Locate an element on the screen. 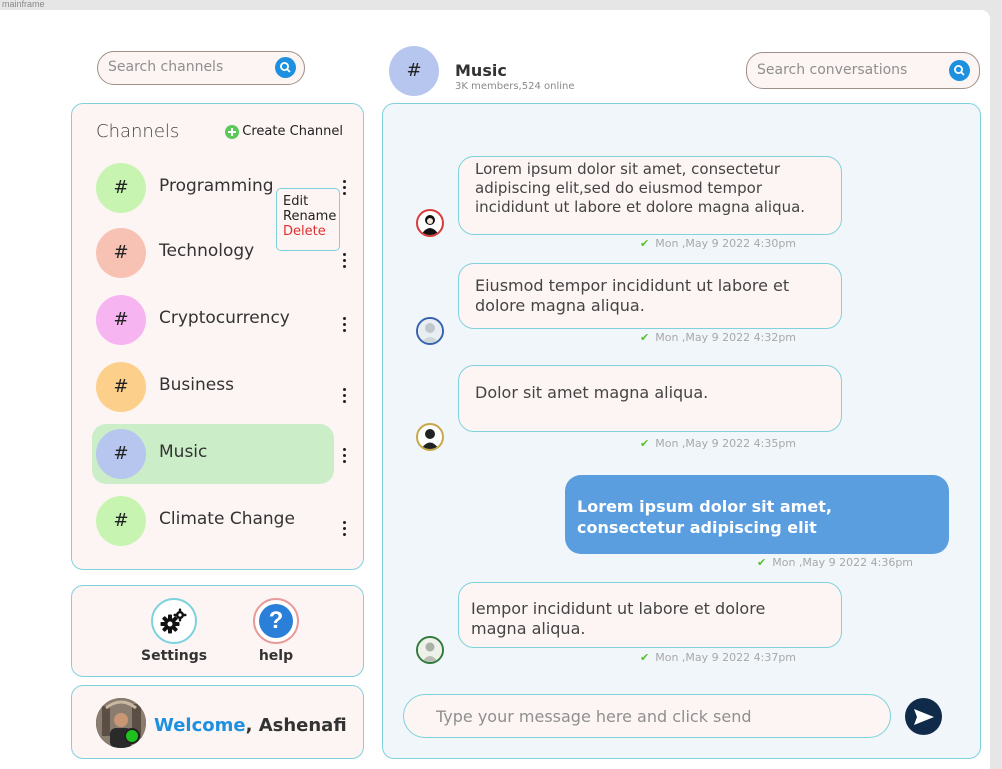 Image resolution: width=1002 pixels, height=769 pixels. settings-label: Settings is located at coordinates (174, 656).